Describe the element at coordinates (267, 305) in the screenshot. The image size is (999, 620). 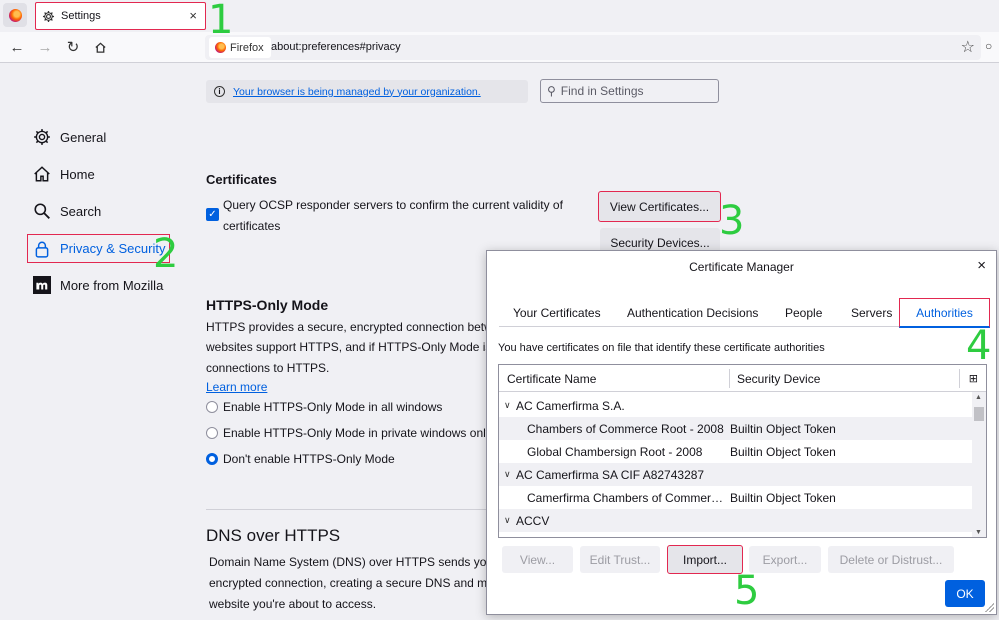
I see `https-only-heading: HTTPS-Only Mode` at that location.